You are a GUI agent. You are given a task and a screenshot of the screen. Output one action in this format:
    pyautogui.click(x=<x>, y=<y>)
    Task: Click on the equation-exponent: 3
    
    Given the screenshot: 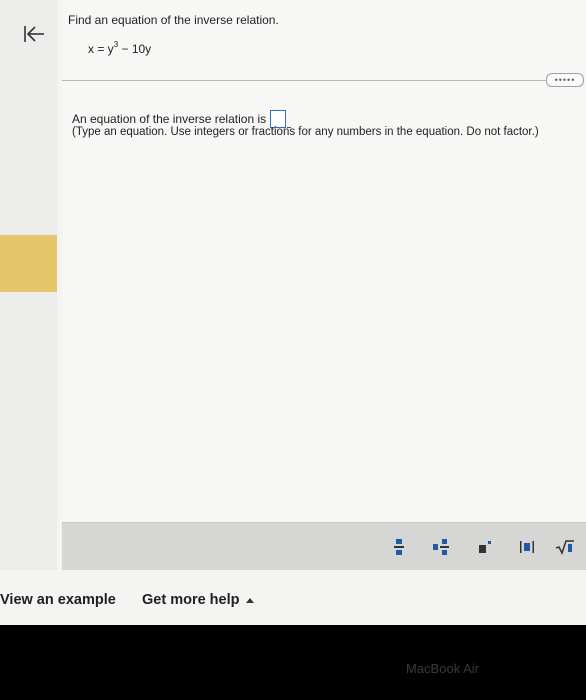 What is the action you would take?
    pyautogui.click(x=116, y=44)
    